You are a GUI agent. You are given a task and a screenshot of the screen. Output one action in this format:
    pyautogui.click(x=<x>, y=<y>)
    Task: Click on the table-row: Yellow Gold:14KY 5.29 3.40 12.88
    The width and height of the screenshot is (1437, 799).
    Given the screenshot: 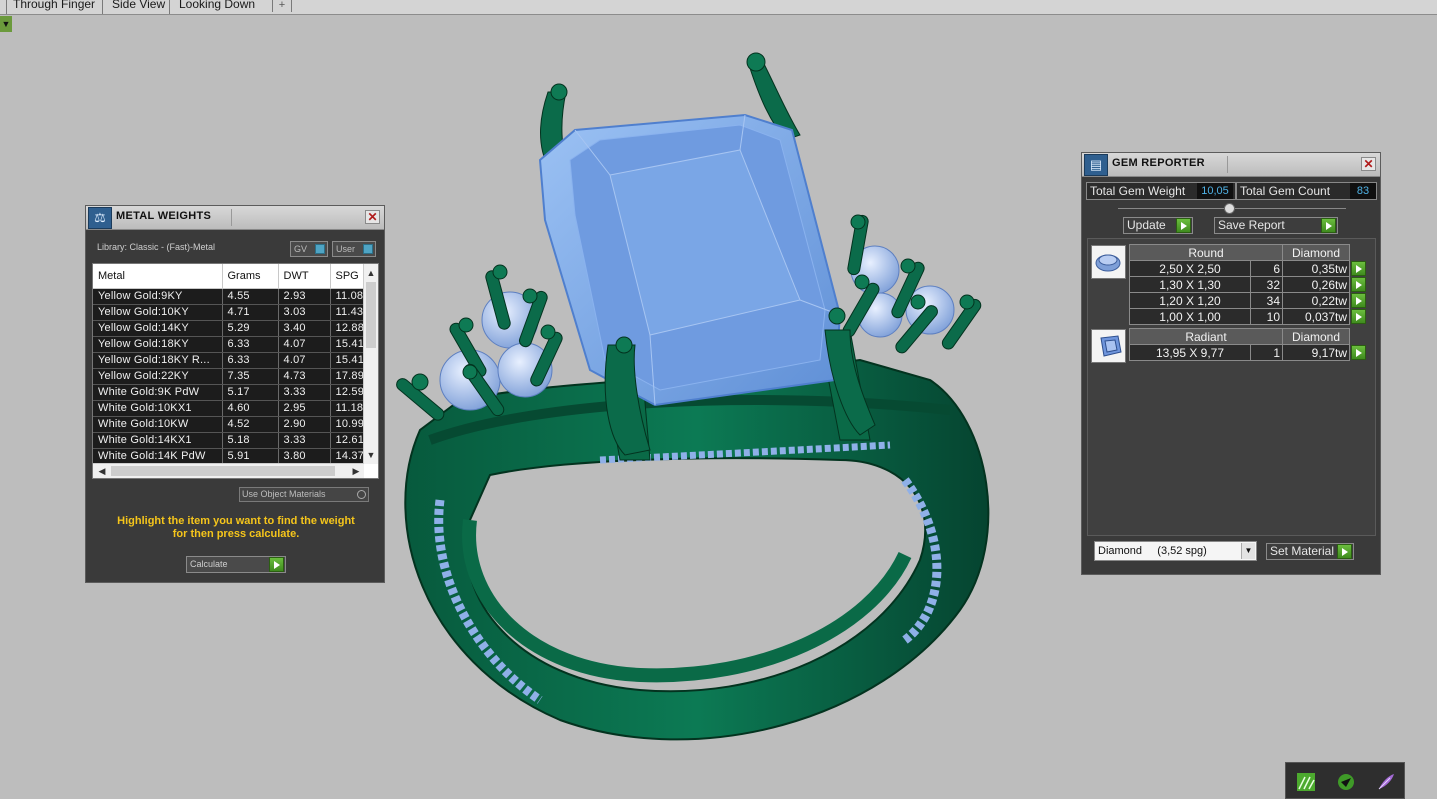 What is the action you would take?
    pyautogui.click(x=228, y=328)
    